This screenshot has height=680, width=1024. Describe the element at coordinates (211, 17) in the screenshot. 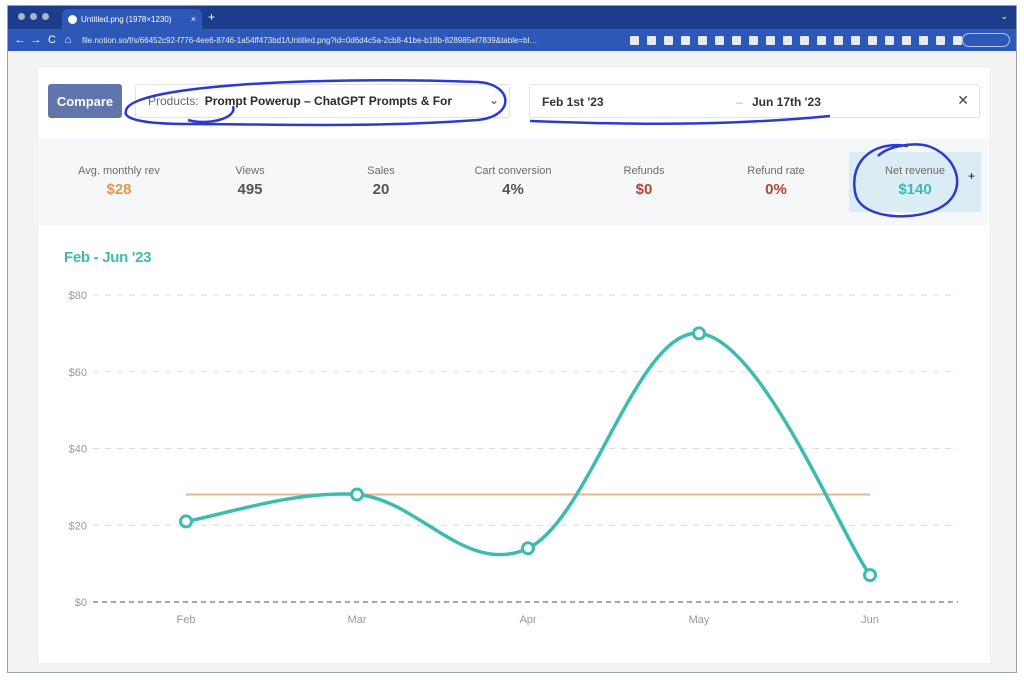

I see `new-tab-button: +` at that location.